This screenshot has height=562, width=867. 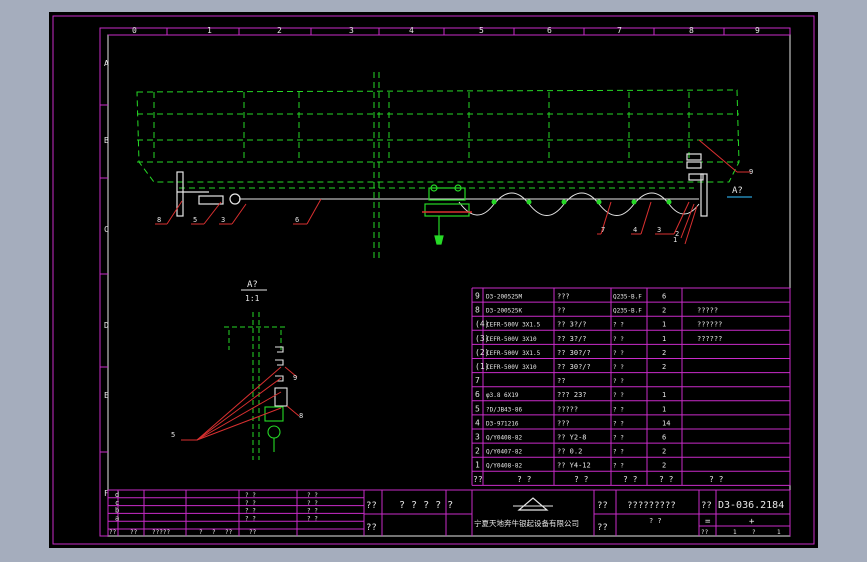 I want to click on callout-6: 4, so click(x=635, y=230).